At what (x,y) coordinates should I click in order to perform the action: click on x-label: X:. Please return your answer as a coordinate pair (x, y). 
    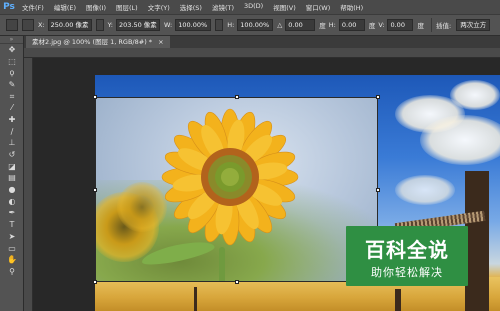
    Looking at the image, I should click on (41, 25).